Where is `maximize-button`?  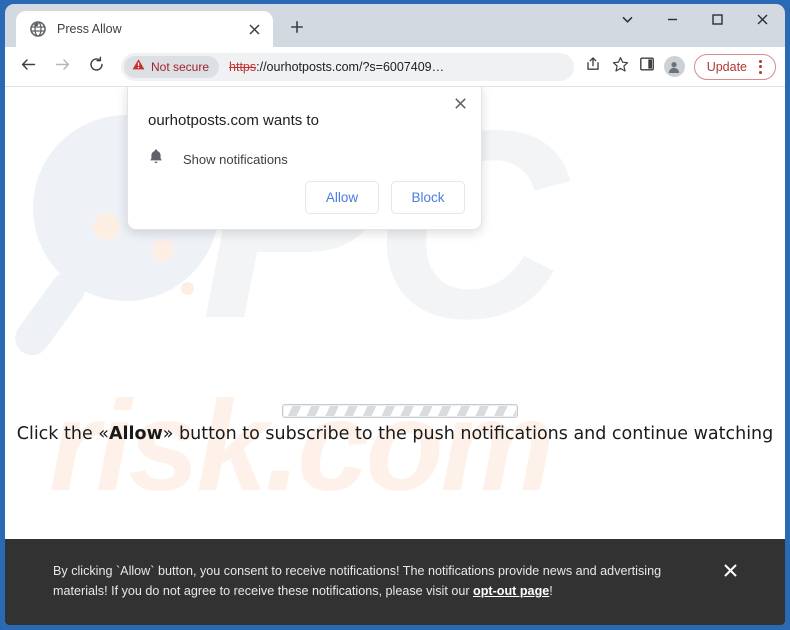
maximize-button is located at coordinates (717, 22).